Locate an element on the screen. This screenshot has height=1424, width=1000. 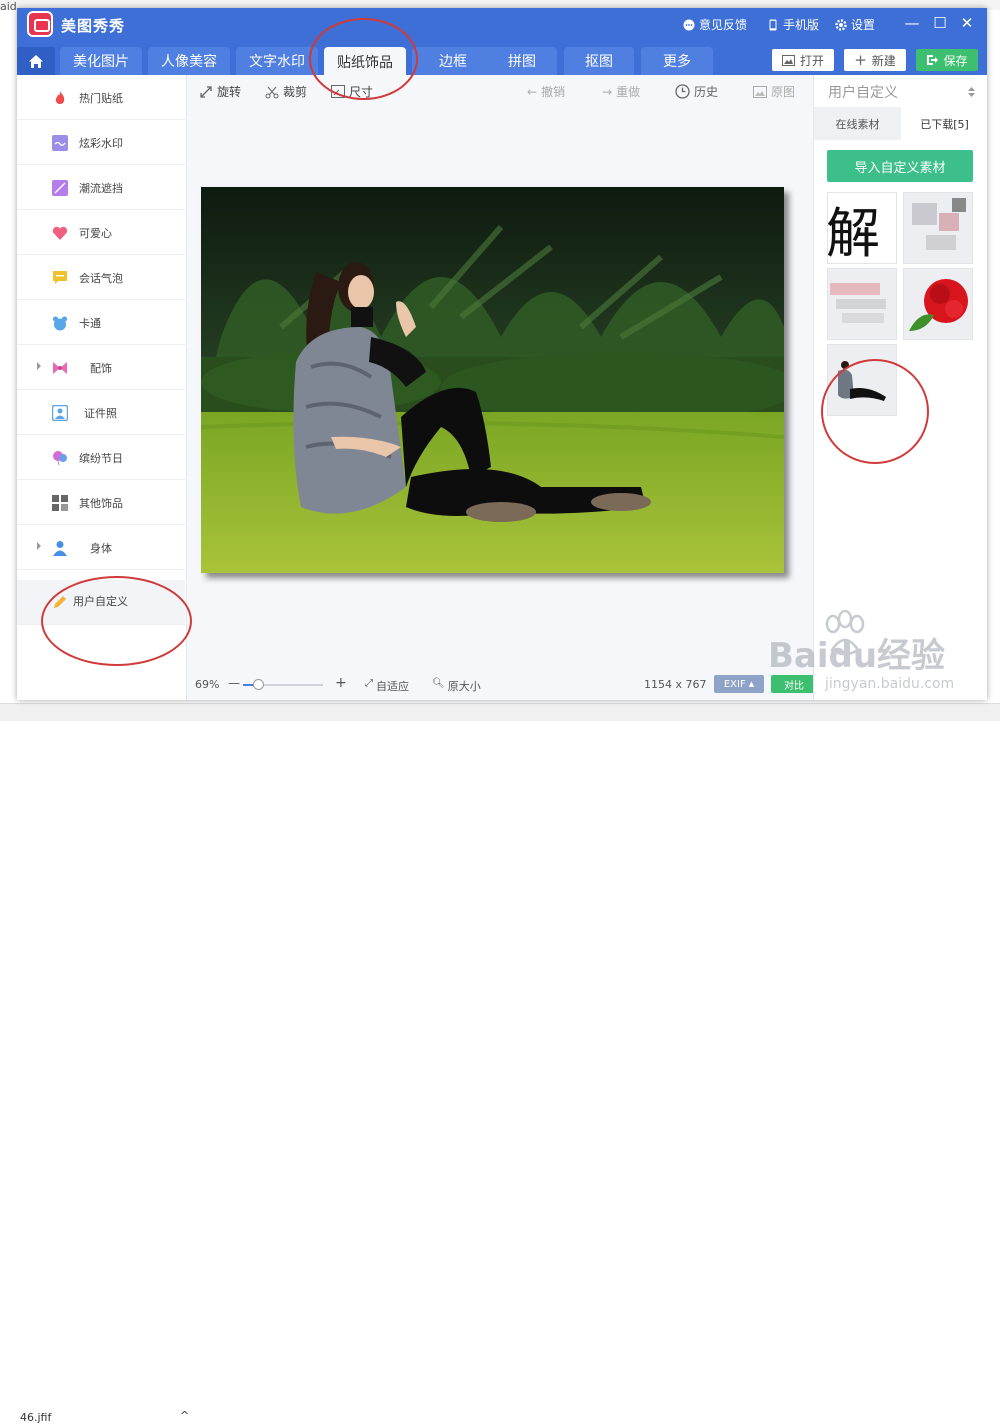
sort-arrows-icon is located at coordinates (971, 92).